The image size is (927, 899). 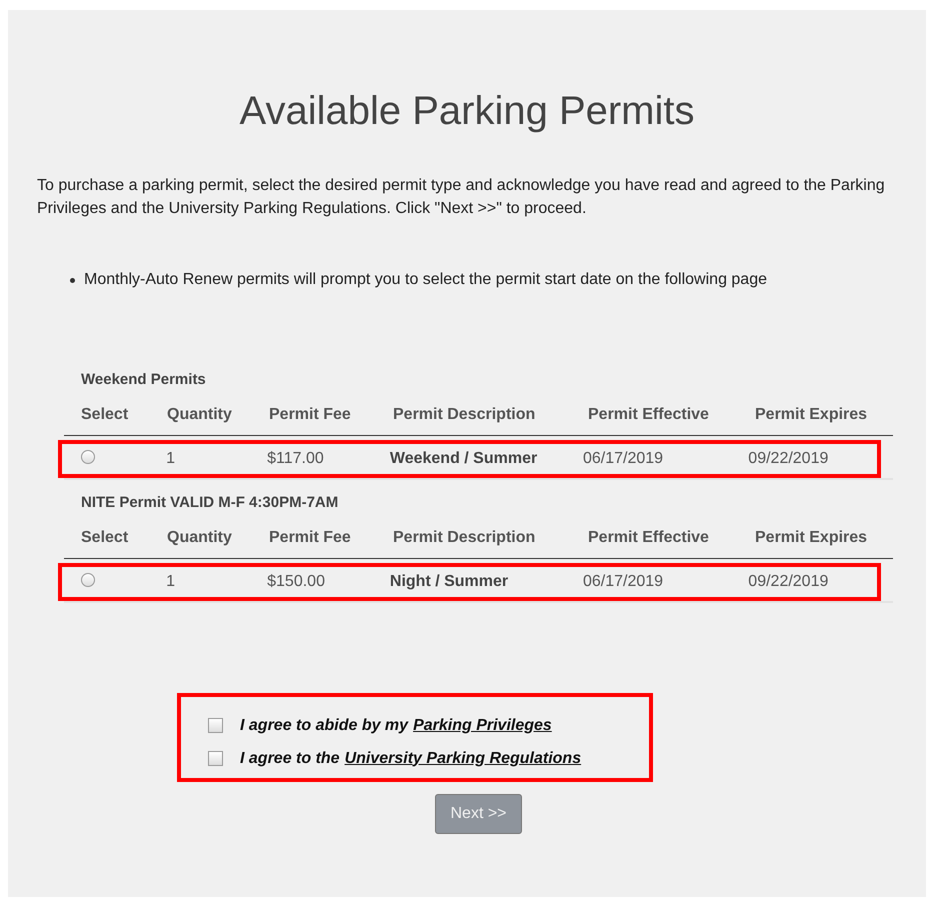 I want to click on table-cell-text: Night / Summer, so click(x=450, y=582).